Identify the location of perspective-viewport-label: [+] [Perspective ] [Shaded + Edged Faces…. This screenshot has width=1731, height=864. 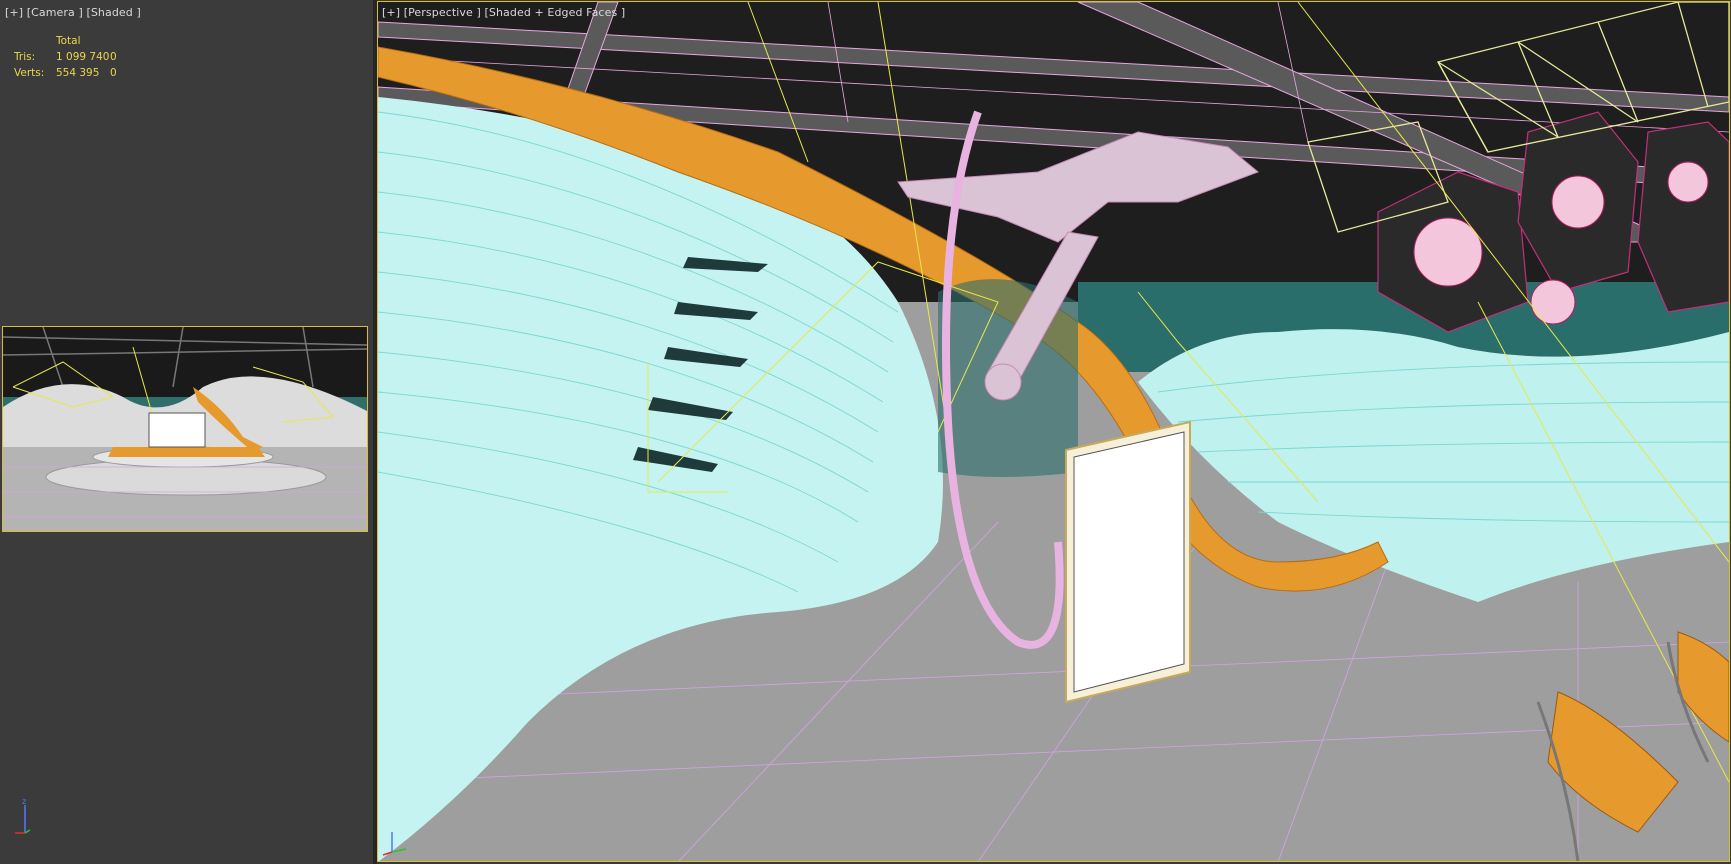
(503, 12).